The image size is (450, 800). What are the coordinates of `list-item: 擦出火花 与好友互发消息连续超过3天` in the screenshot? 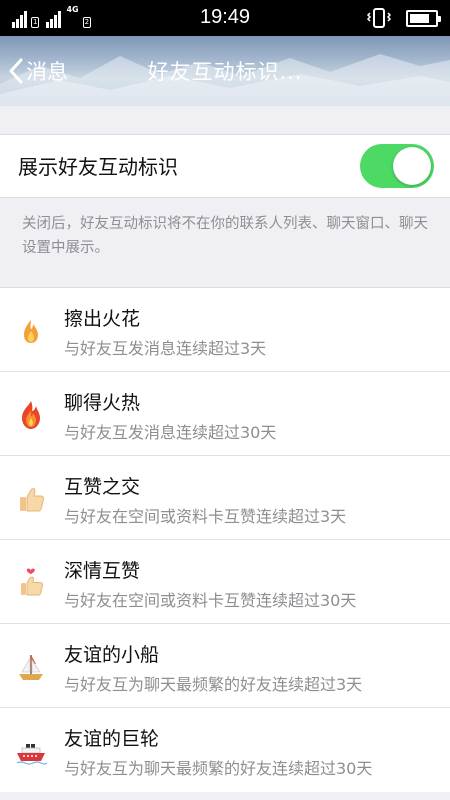 It's located at (225, 330).